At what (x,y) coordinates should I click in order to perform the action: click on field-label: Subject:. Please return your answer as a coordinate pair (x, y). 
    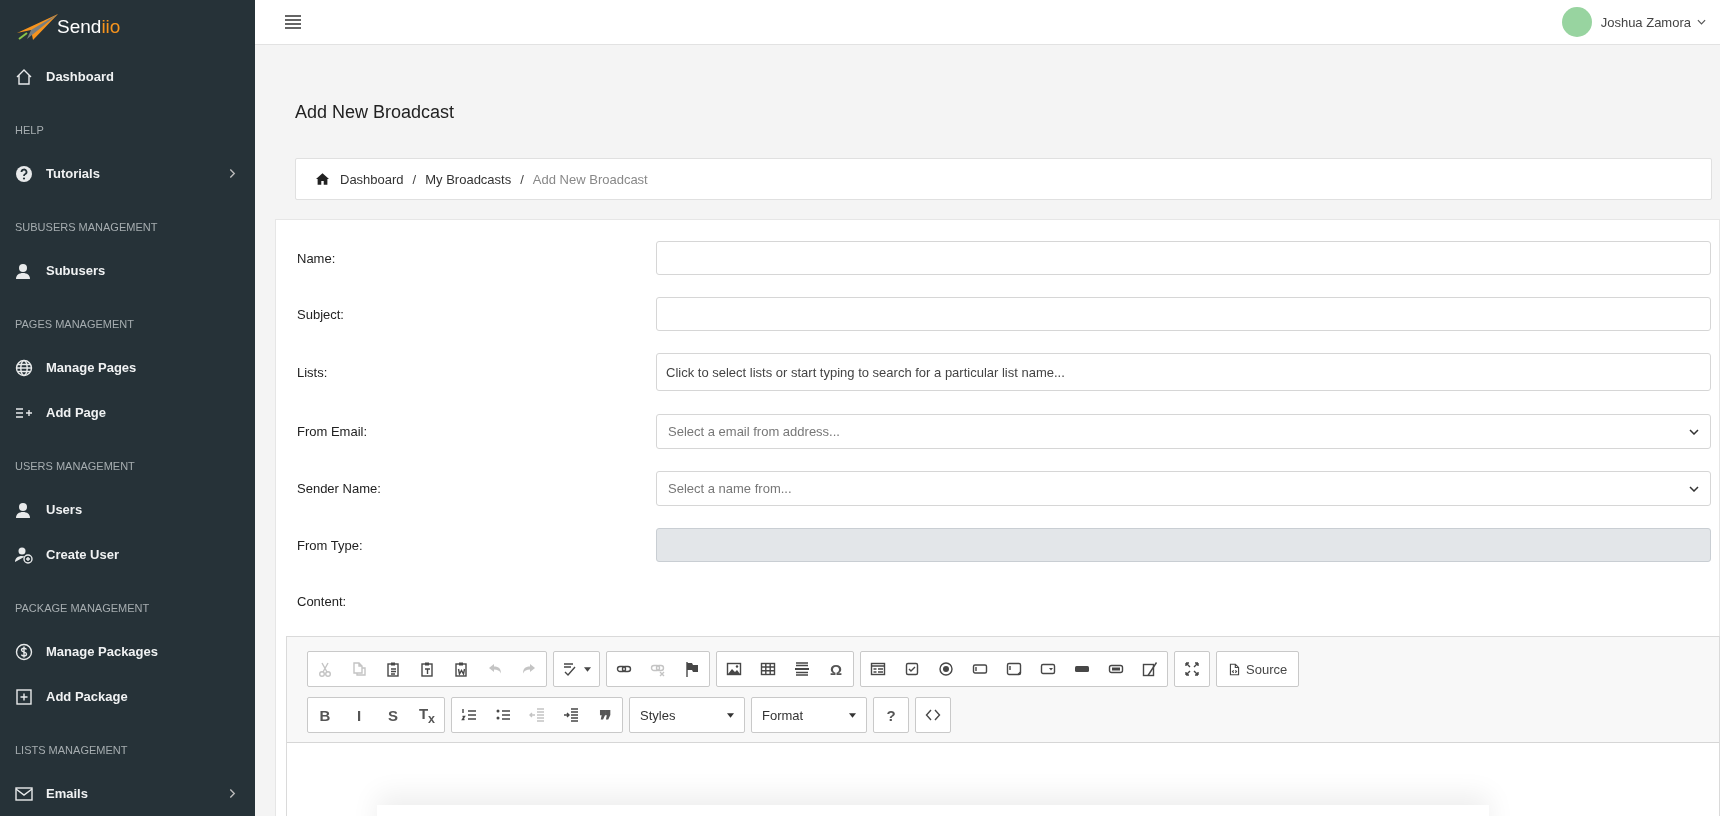
    Looking at the image, I should click on (321, 314).